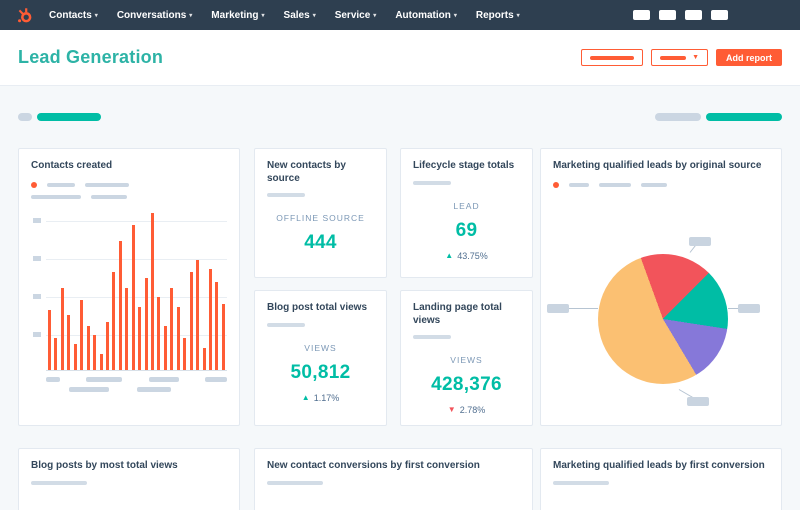 The height and width of the screenshot is (510, 800). I want to click on card-title: Blog post total views, so click(317, 307).